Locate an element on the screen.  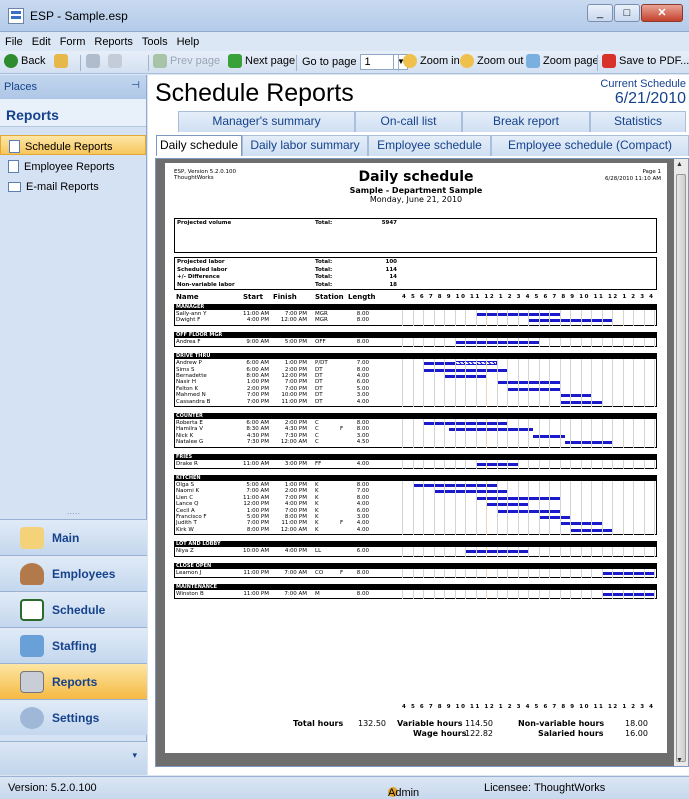
copy-button is located at coordinates (116, 61).